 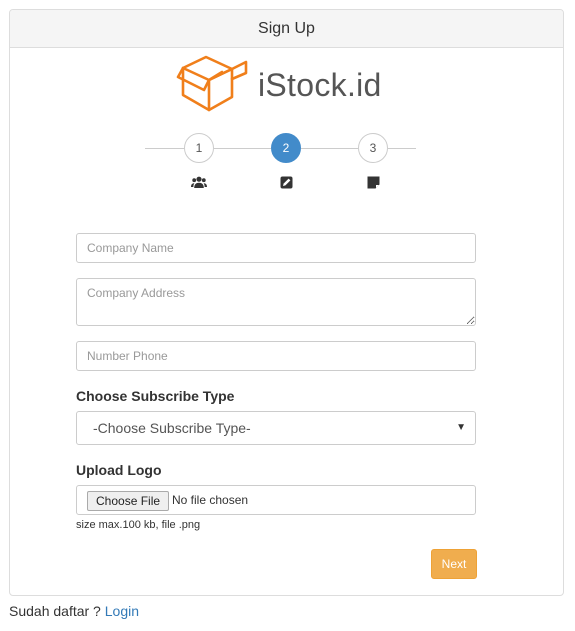 What do you see at coordinates (276, 500) in the screenshot?
I see `logo-file-input: Choose File No file chosen` at bounding box center [276, 500].